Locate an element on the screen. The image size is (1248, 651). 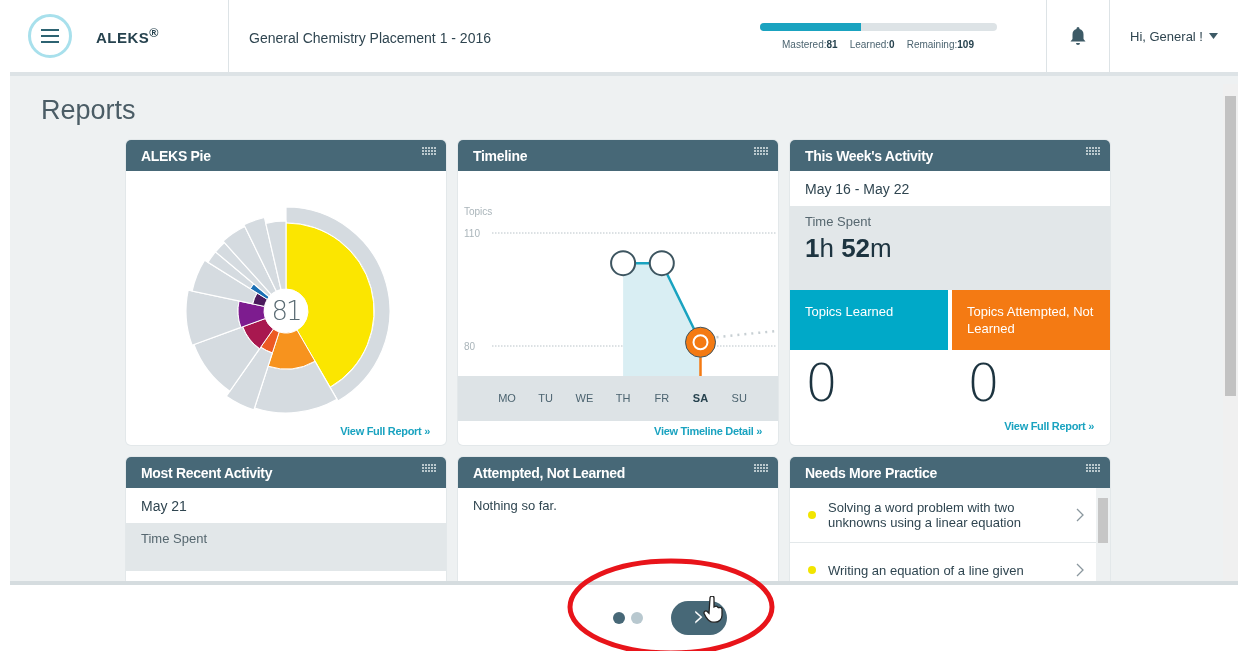
stat-label: Learned: is located at coordinates (869, 44).